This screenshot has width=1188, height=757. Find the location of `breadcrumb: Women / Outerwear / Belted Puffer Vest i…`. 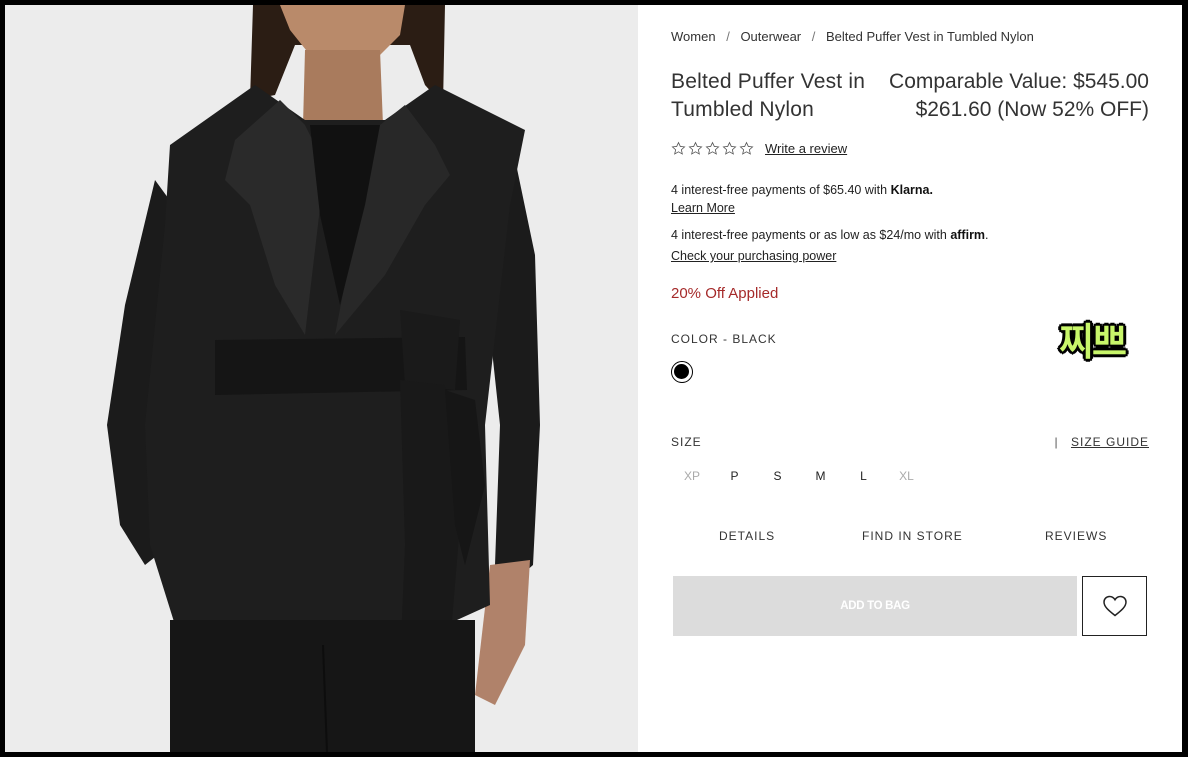

breadcrumb: Women / Outerwear / Belted Puffer Vest i… is located at coordinates (852, 36).